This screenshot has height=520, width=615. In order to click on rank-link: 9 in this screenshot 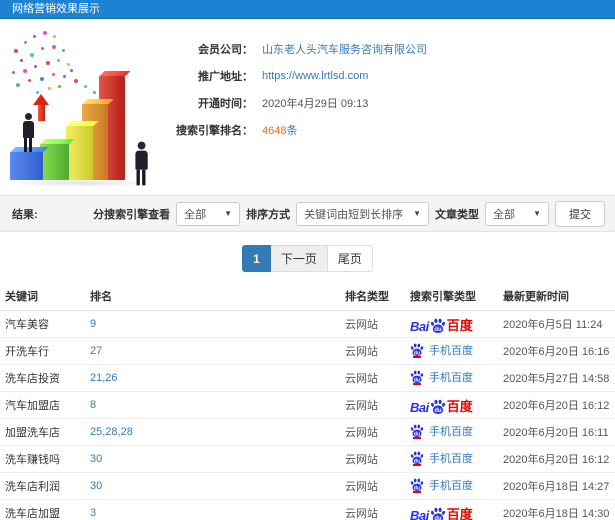, I will do `click(217, 324)`.